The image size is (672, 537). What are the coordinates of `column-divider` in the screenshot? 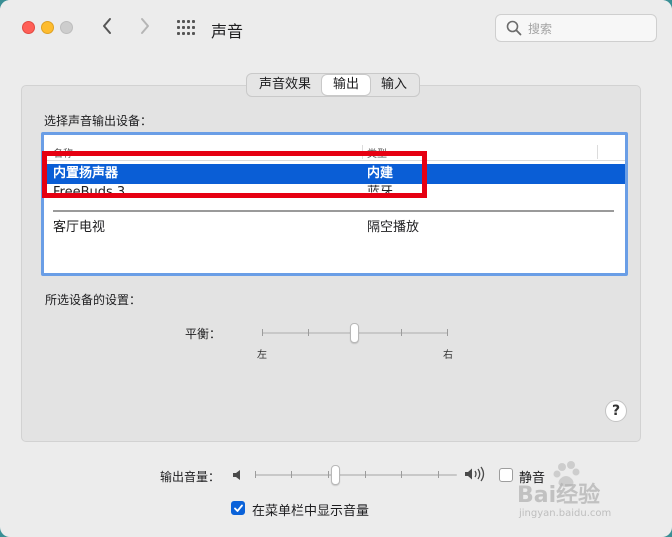 It's located at (597, 152).